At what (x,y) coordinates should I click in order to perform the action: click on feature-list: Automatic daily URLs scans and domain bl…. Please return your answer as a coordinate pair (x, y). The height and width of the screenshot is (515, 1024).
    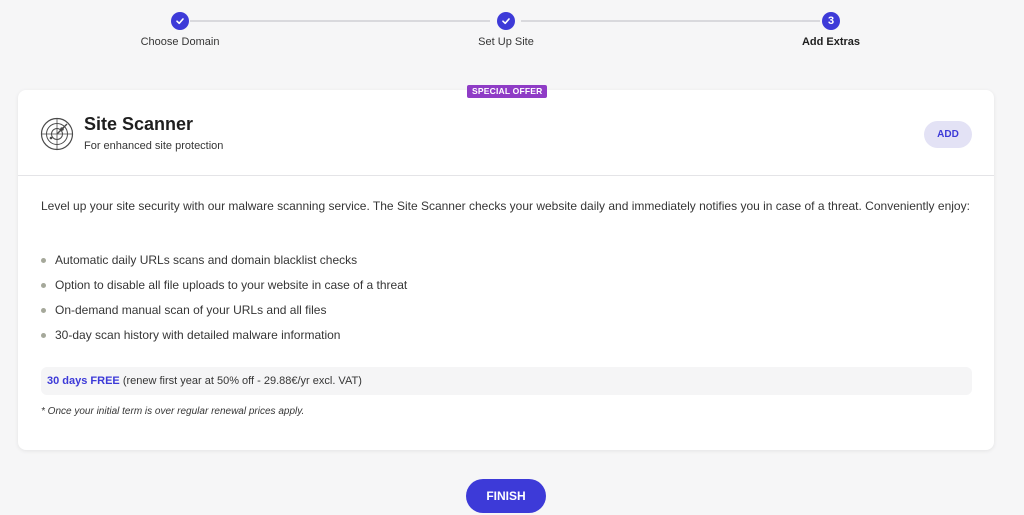
    Looking at the image, I should click on (224, 303).